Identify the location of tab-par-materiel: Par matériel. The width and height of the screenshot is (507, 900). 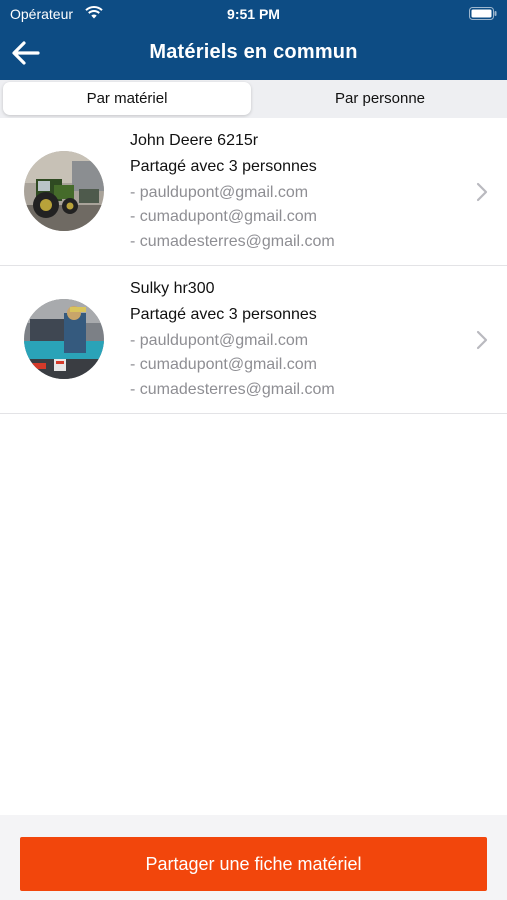
(127, 98).